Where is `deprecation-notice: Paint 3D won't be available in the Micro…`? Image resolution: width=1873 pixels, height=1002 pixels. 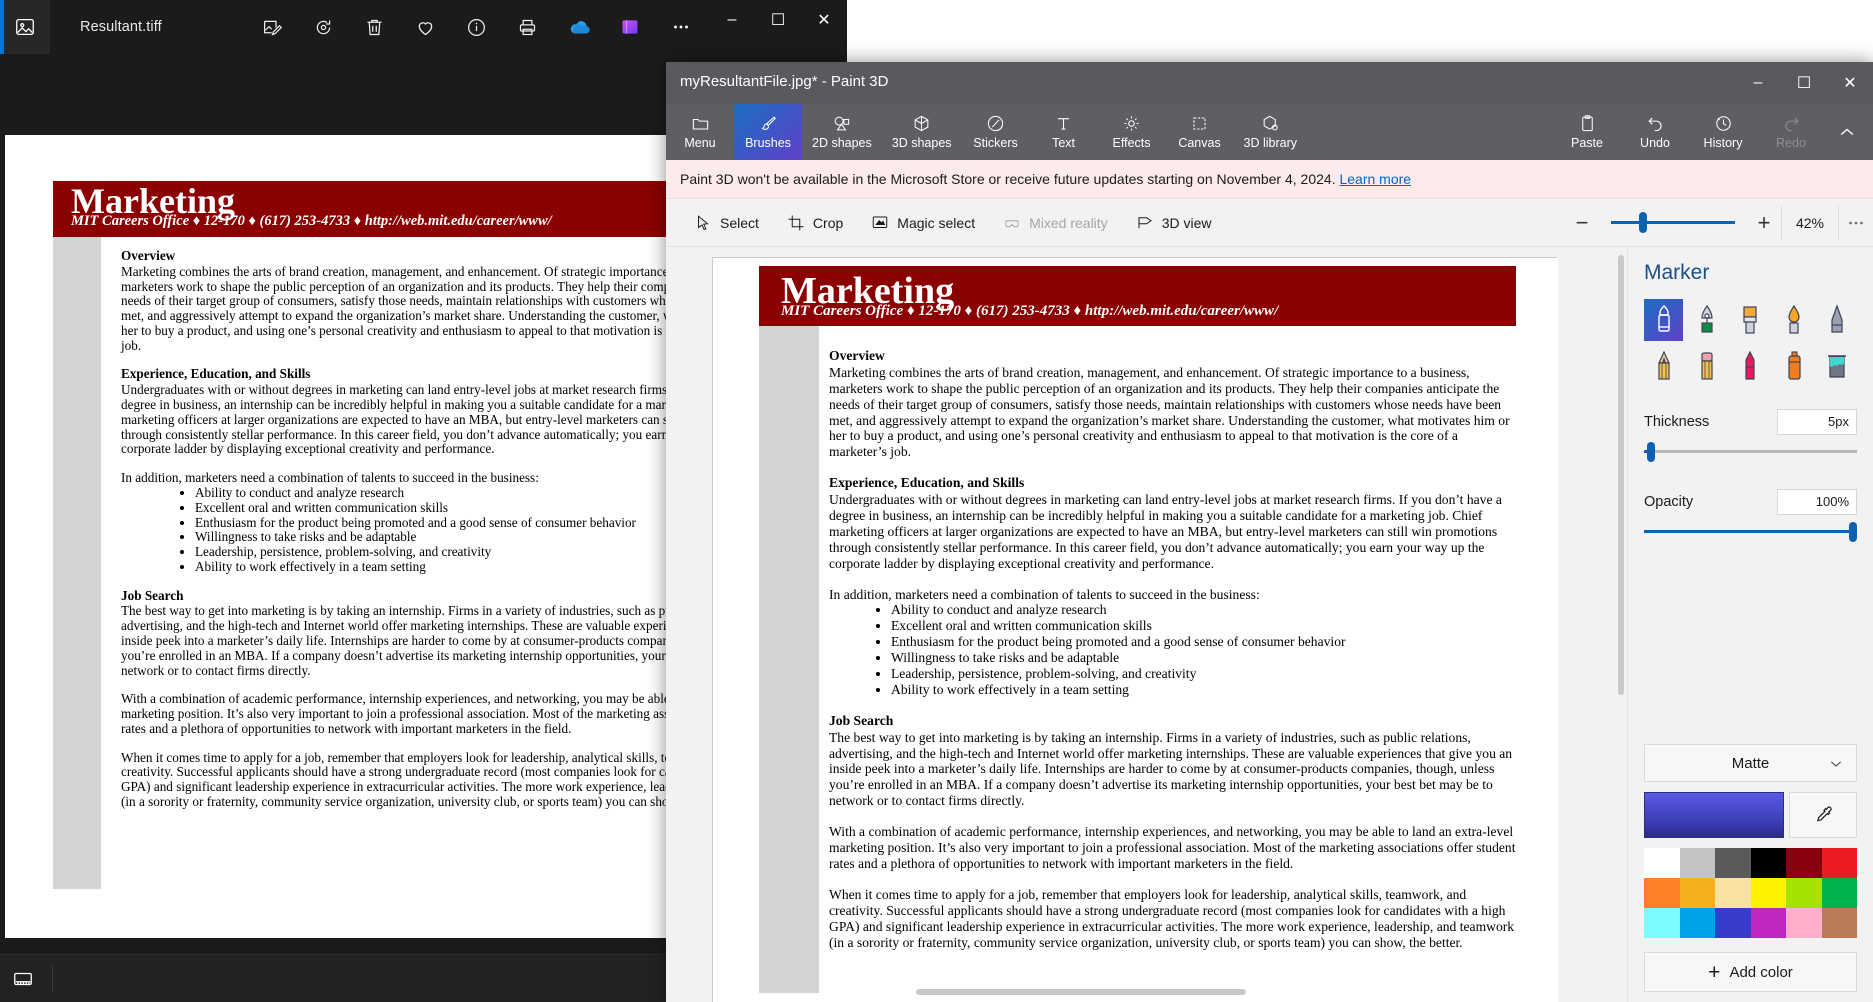 deprecation-notice: Paint 3D won't be available in the Micro… is located at coordinates (1269, 179).